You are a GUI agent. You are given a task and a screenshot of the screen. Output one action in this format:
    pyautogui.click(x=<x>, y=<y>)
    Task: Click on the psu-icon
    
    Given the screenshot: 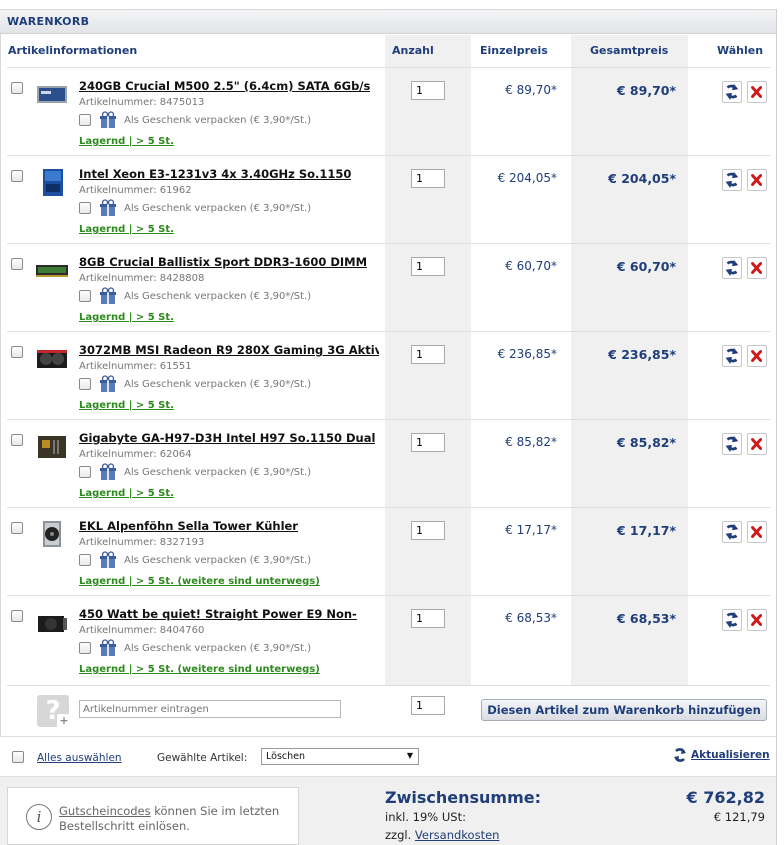 What is the action you would take?
    pyautogui.click(x=52, y=622)
    